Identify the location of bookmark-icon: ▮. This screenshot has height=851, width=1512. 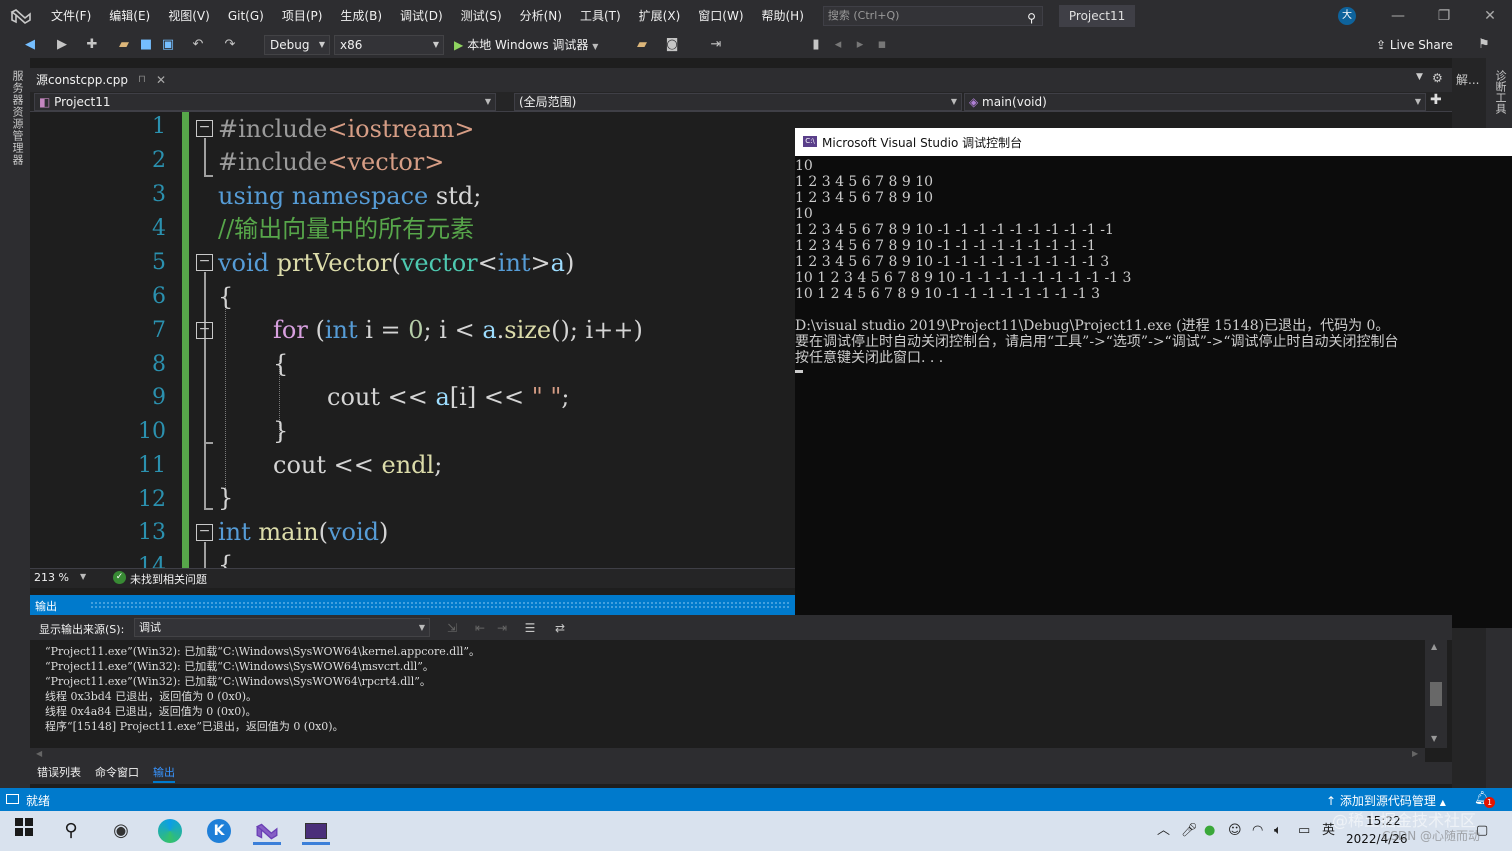
(816, 45).